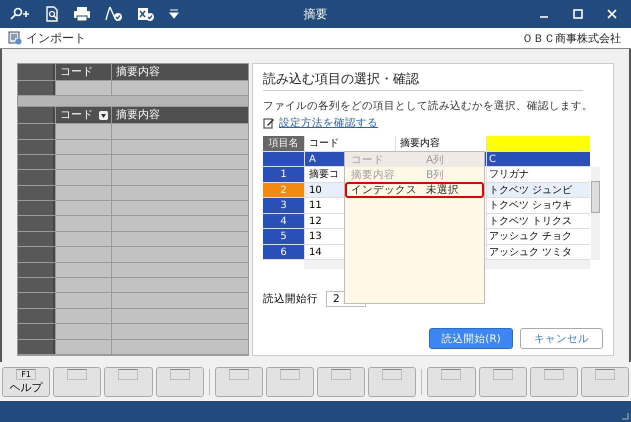 The width and height of the screenshot is (631, 422). What do you see at coordinates (373, 175) in the screenshot?
I see `item-label: 摘要内容` at bounding box center [373, 175].